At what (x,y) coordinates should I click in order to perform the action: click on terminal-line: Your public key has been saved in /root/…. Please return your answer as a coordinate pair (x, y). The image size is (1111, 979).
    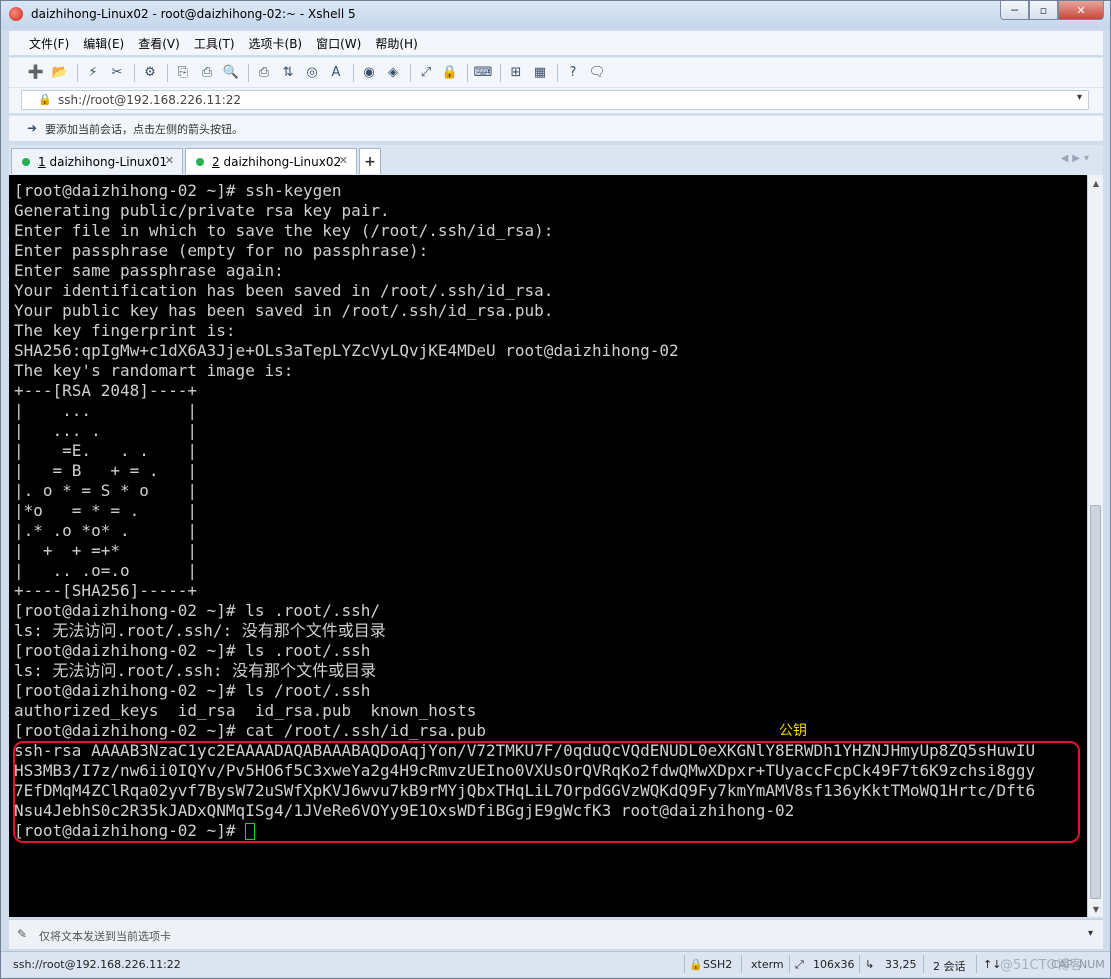
    Looking at the image, I should click on (284, 310).